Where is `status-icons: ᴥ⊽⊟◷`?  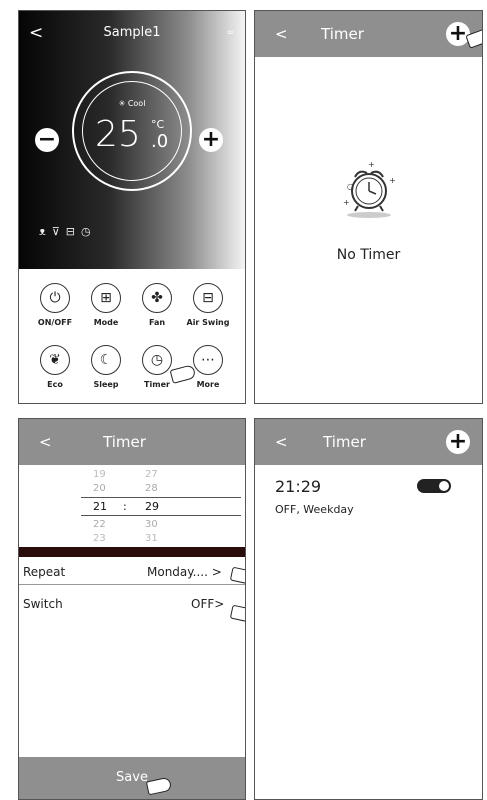
status-icons: ᴥ⊽⊟◷ is located at coordinates (68, 231).